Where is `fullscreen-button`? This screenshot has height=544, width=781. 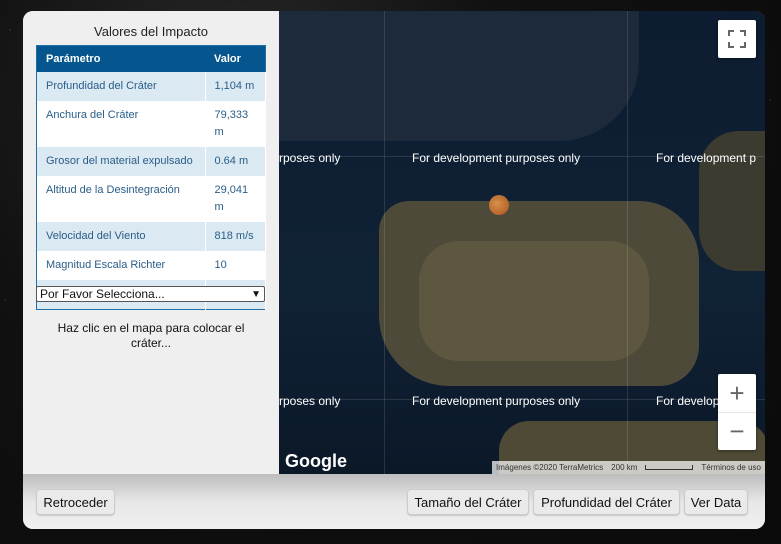
fullscreen-button is located at coordinates (737, 39).